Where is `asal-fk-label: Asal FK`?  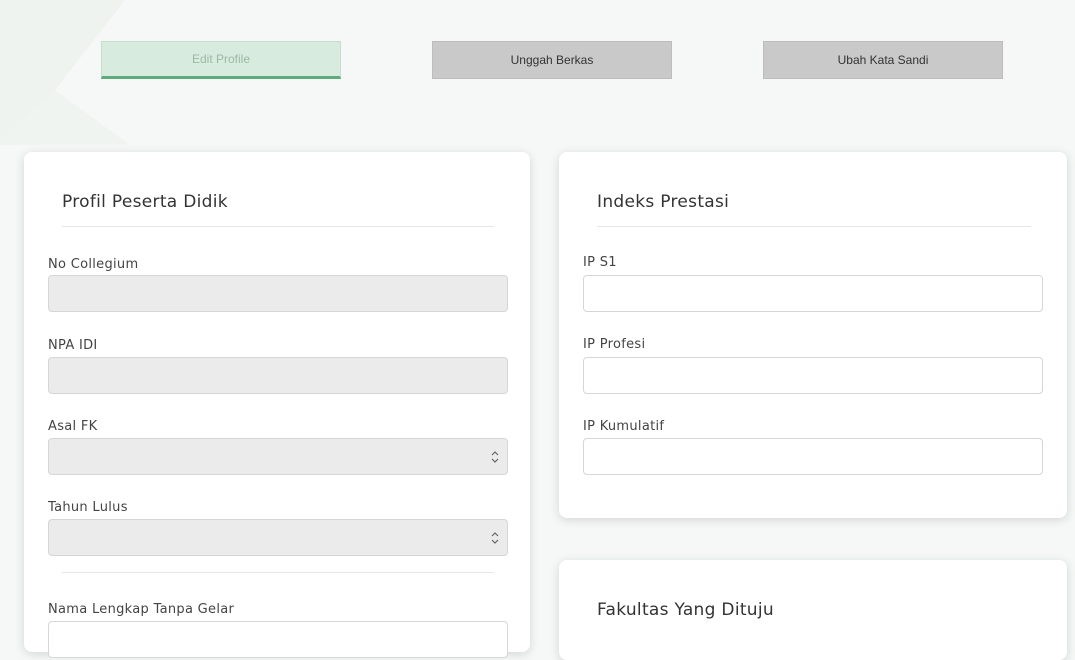
asal-fk-label: Asal FK is located at coordinates (73, 426).